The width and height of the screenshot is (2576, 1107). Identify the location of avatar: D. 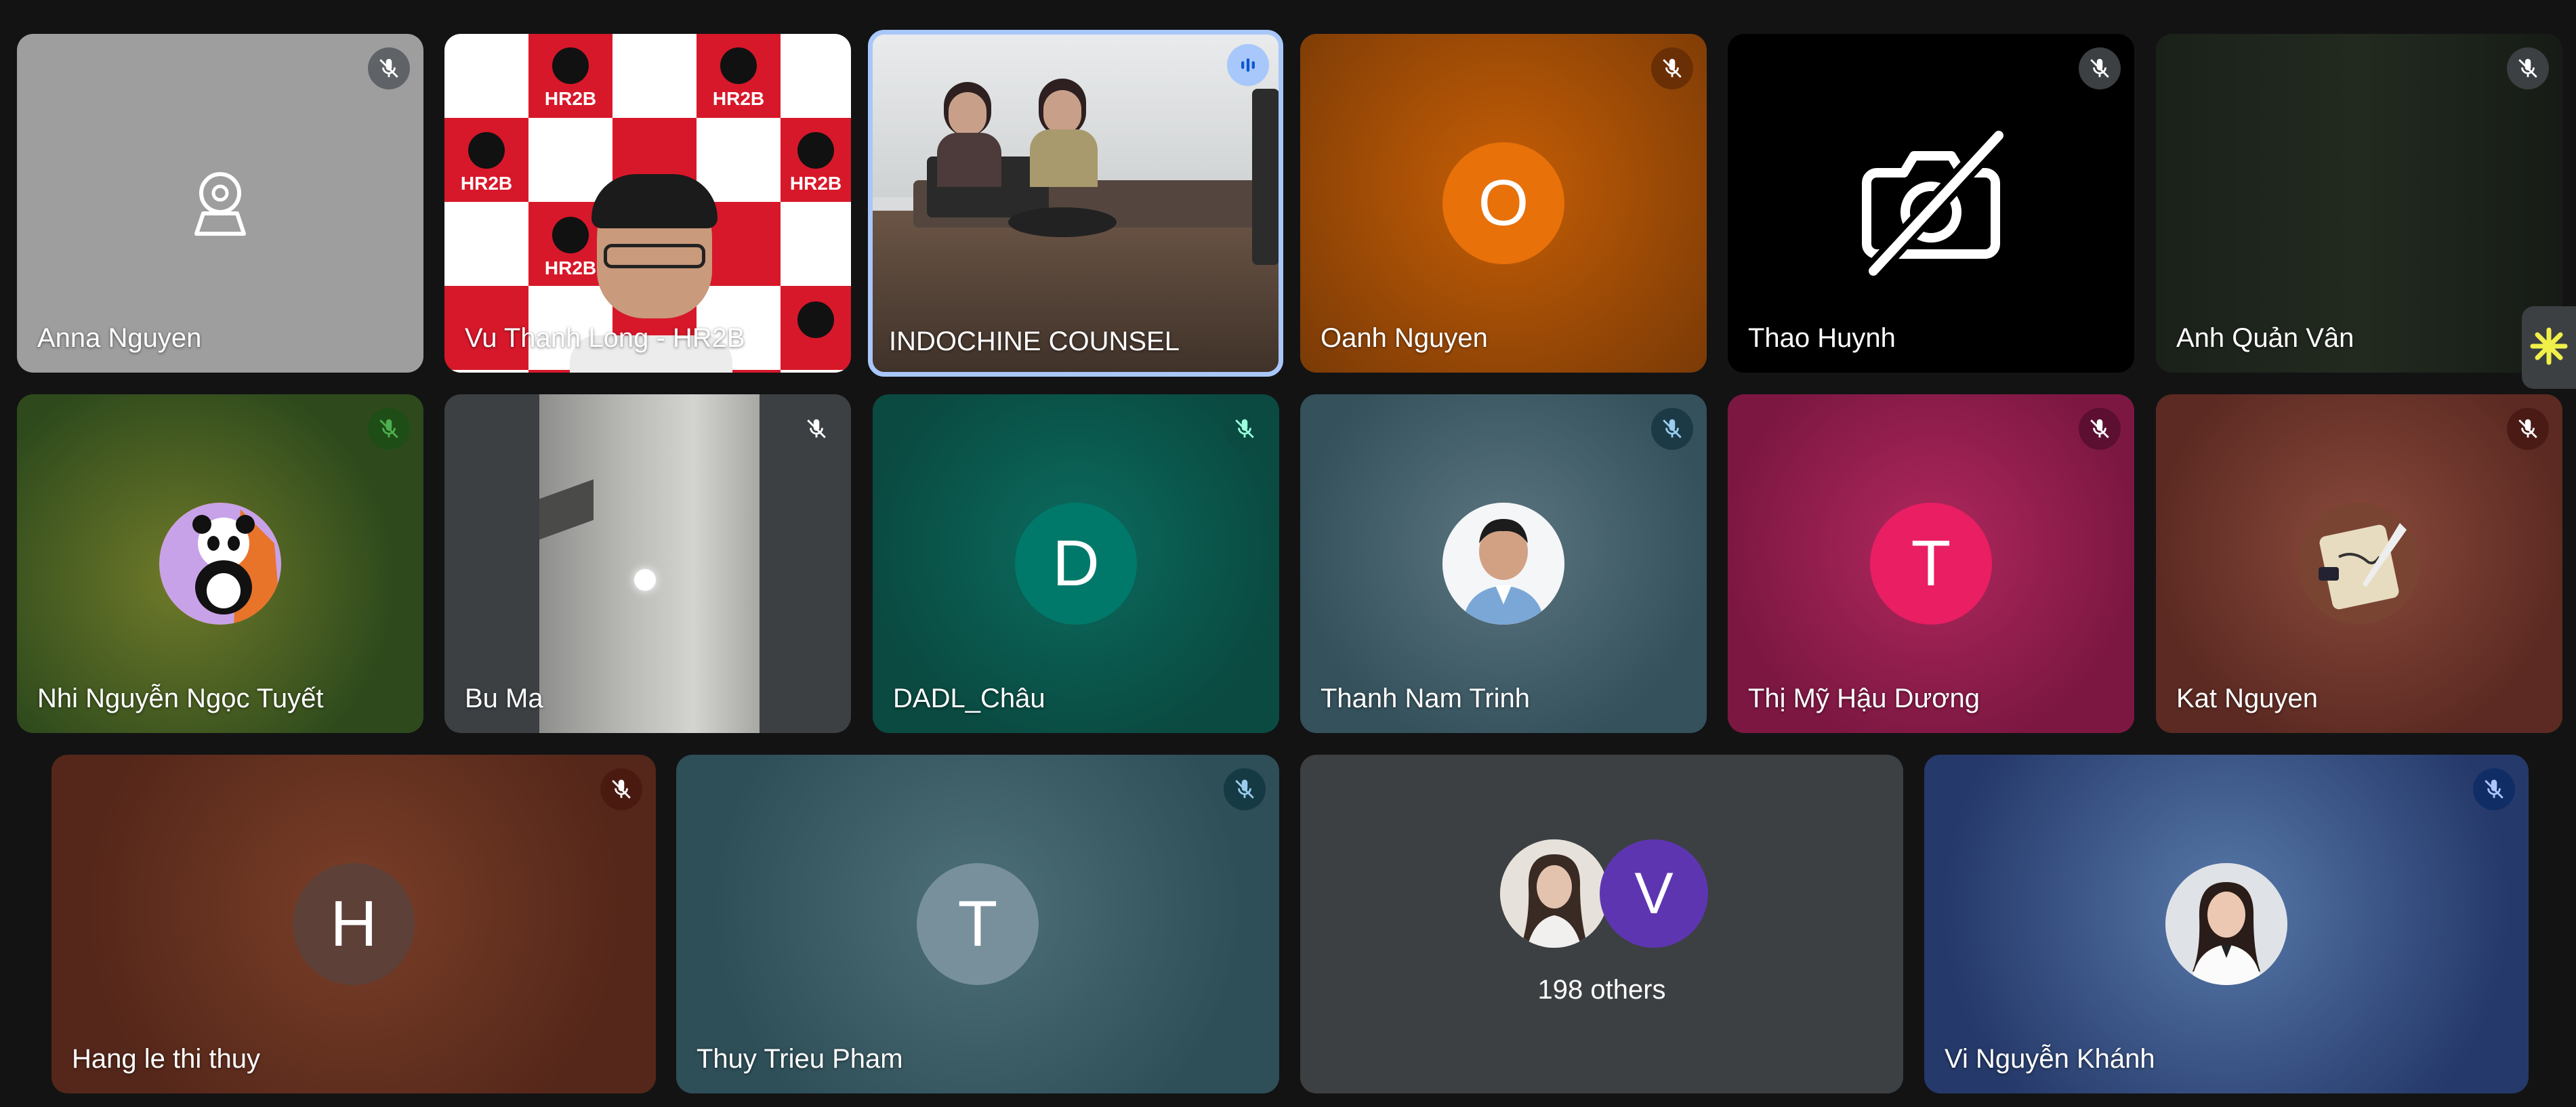
(1076, 564).